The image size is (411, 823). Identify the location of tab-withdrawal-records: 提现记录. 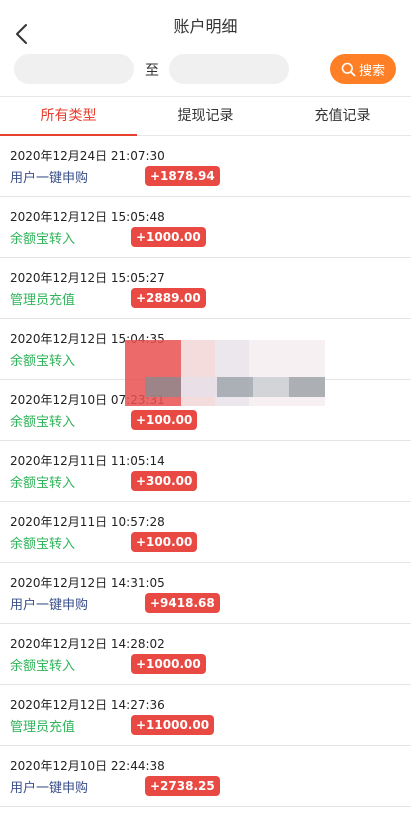
(205, 116).